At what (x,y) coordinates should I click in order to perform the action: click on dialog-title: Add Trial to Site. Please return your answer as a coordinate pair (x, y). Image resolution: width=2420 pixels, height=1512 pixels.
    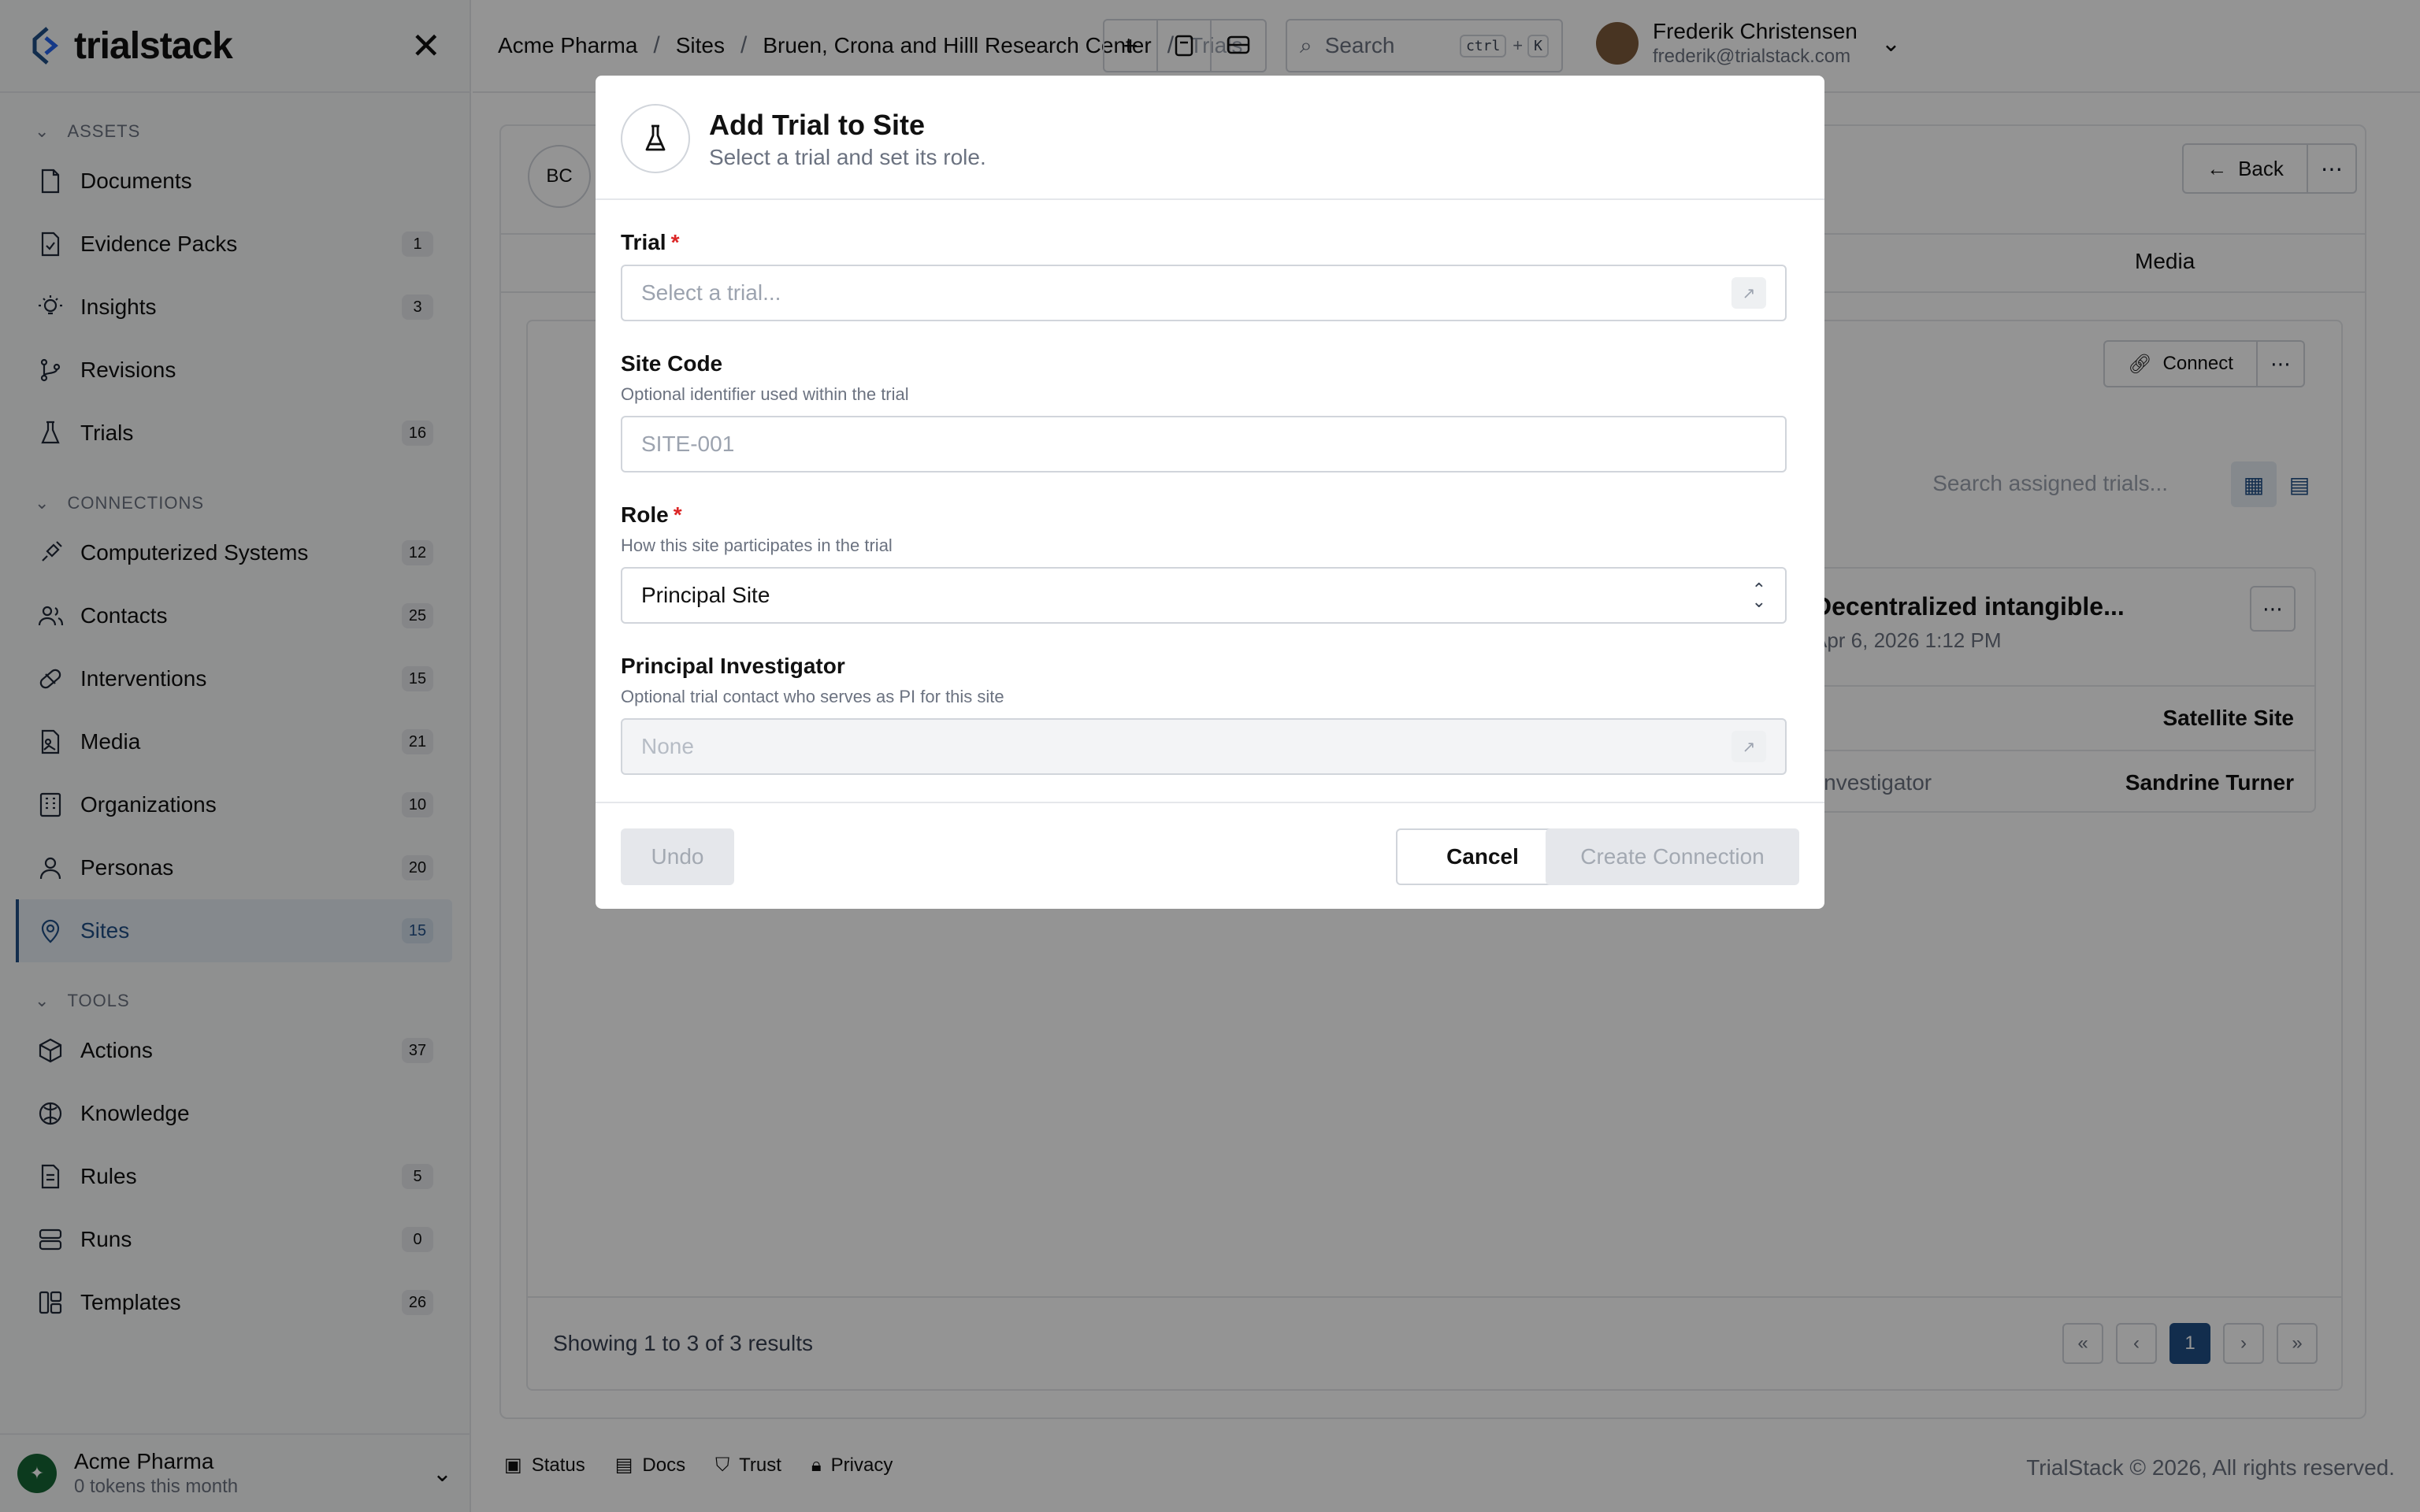
    Looking at the image, I should click on (817, 125).